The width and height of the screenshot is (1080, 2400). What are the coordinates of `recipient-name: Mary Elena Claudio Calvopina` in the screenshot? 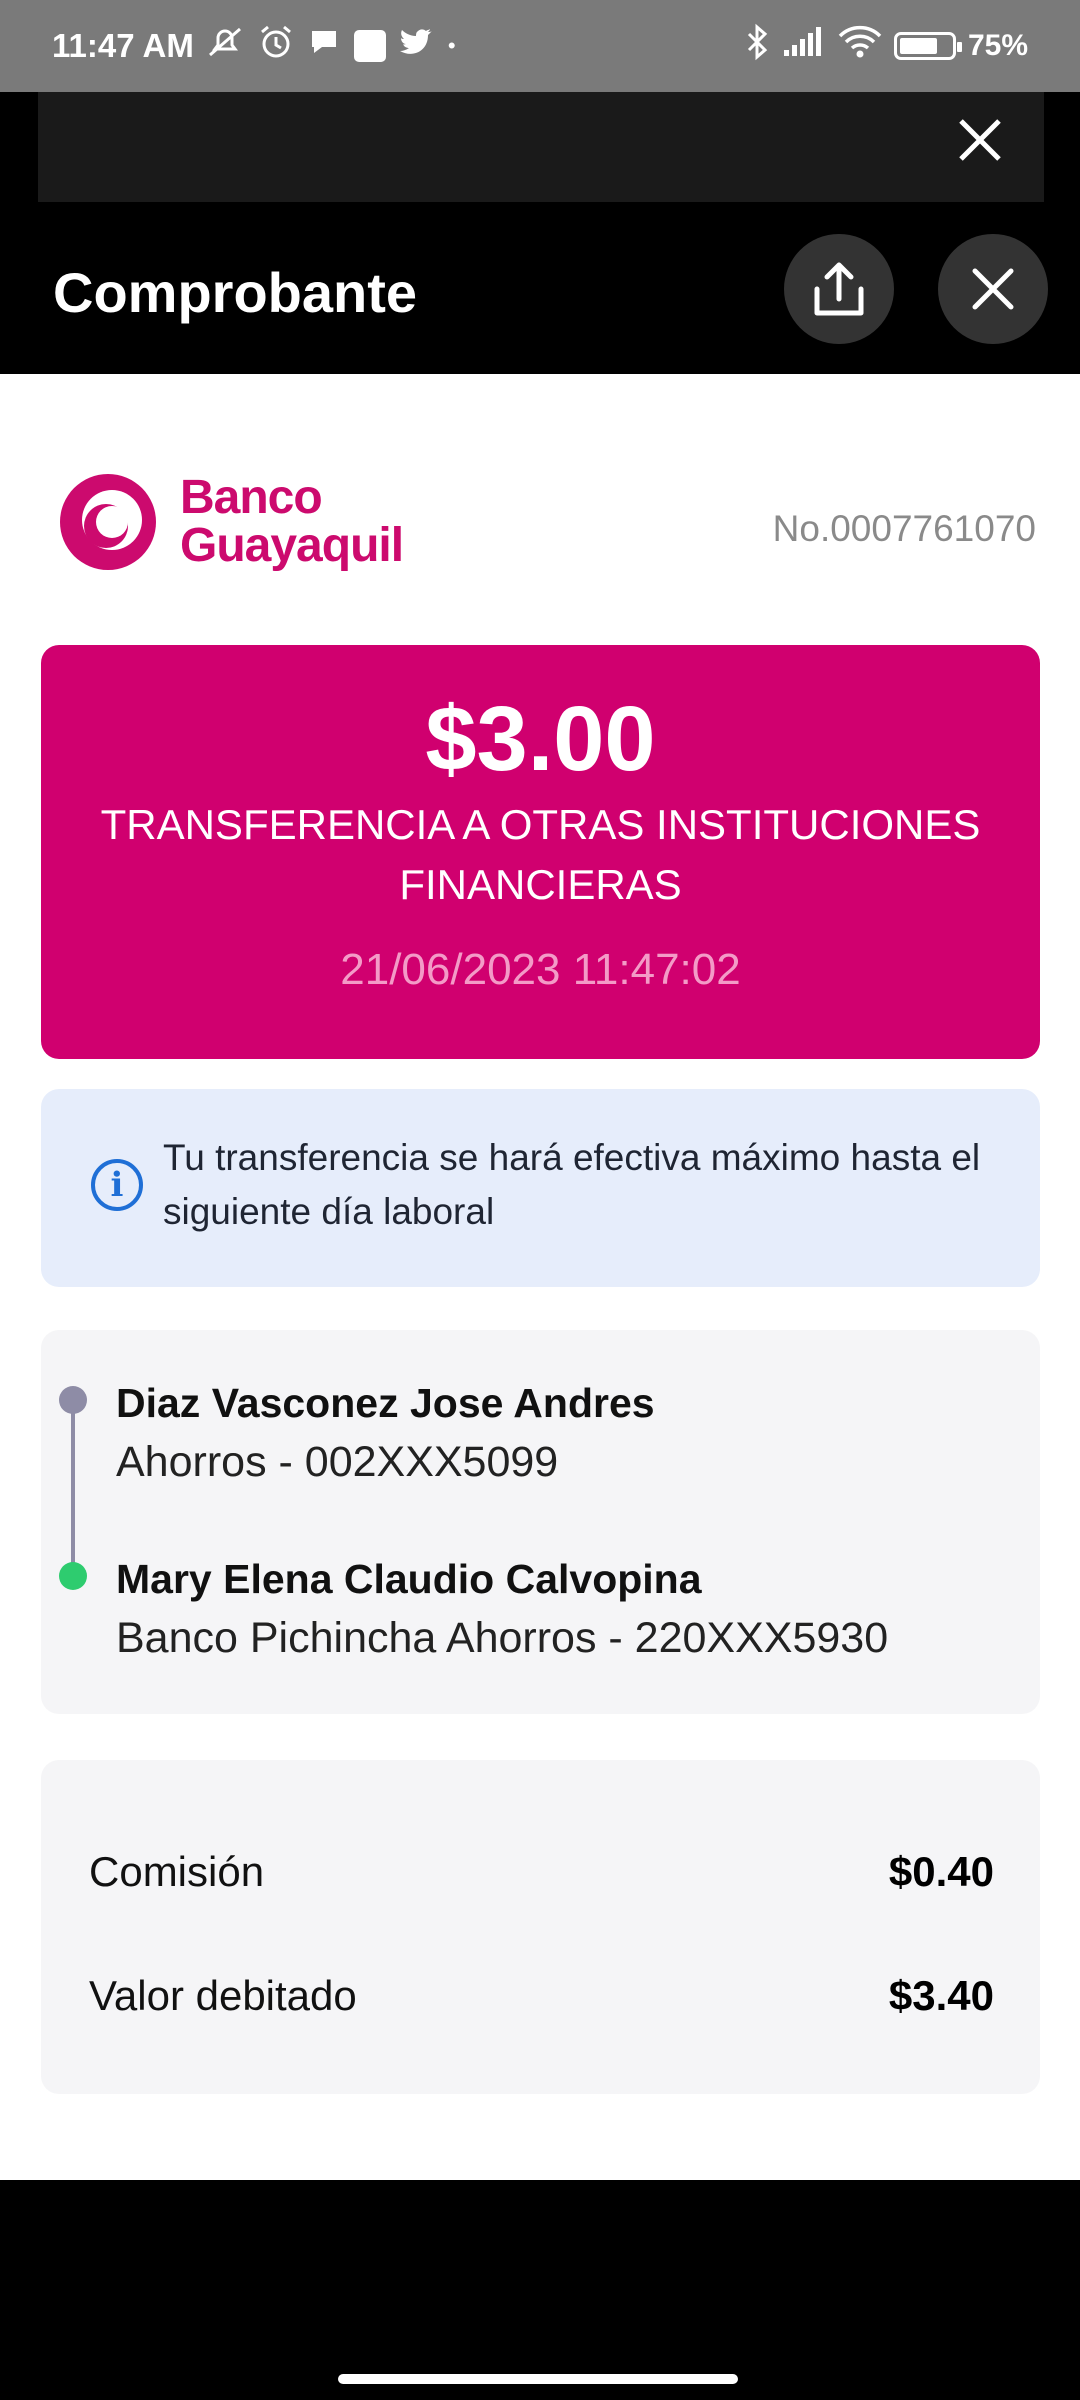 It's located at (409, 1579).